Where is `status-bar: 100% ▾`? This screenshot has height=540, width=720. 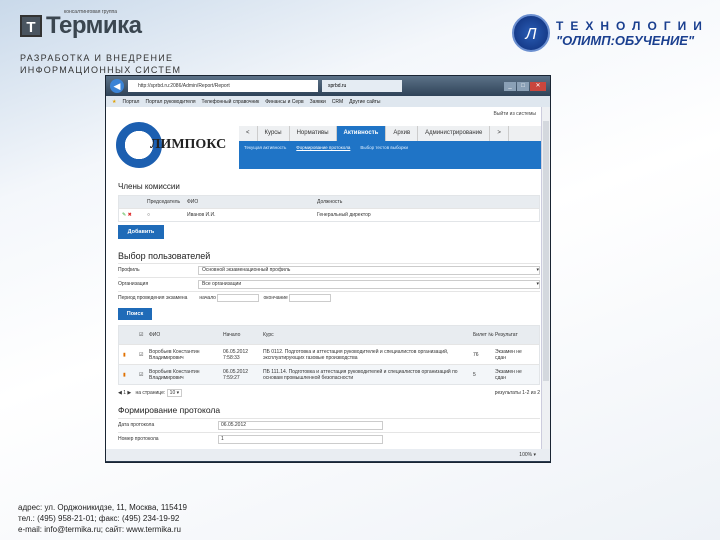 status-bar: 100% ▾ is located at coordinates (328, 455).